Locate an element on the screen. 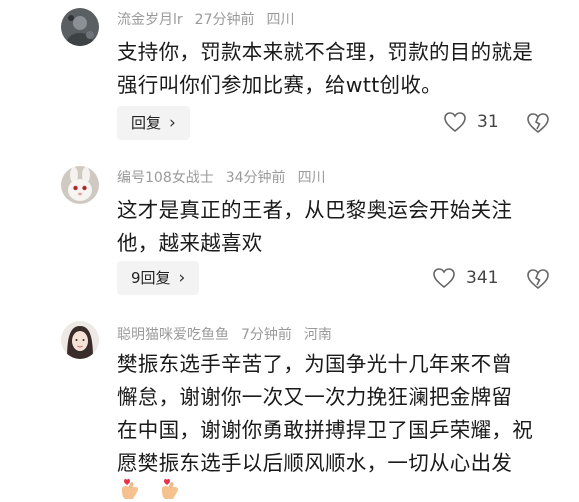 The width and height of the screenshot is (579, 502). like-count: 31 is located at coordinates (488, 122).